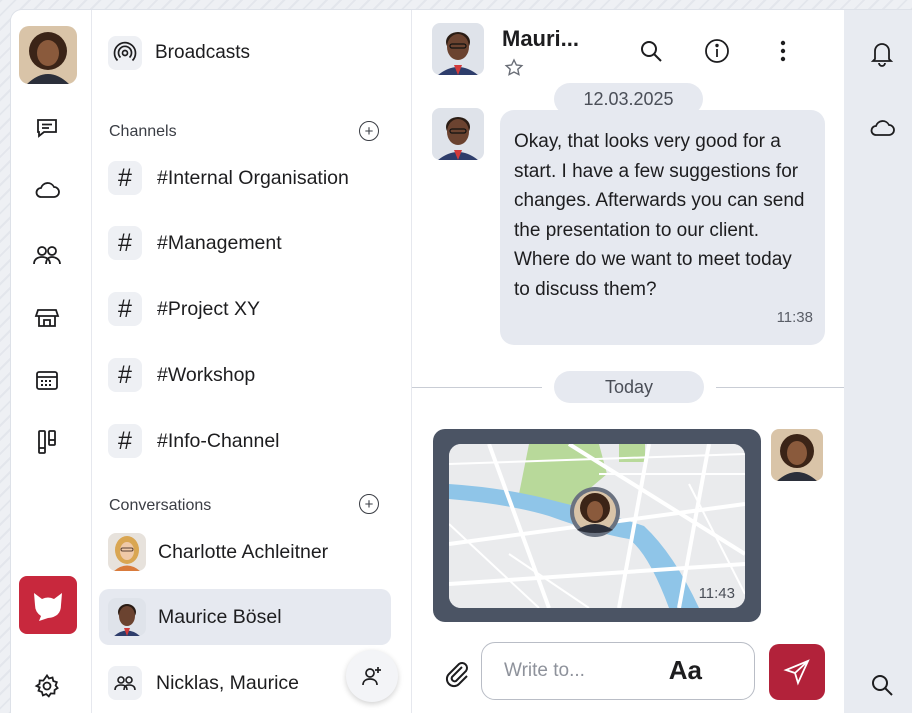 The width and height of the screenshot is (912, 713). What do you see at coordinates (794, 317) in the screenshot?
I see `message-time: 11:38` at bounding box center [794, 317].